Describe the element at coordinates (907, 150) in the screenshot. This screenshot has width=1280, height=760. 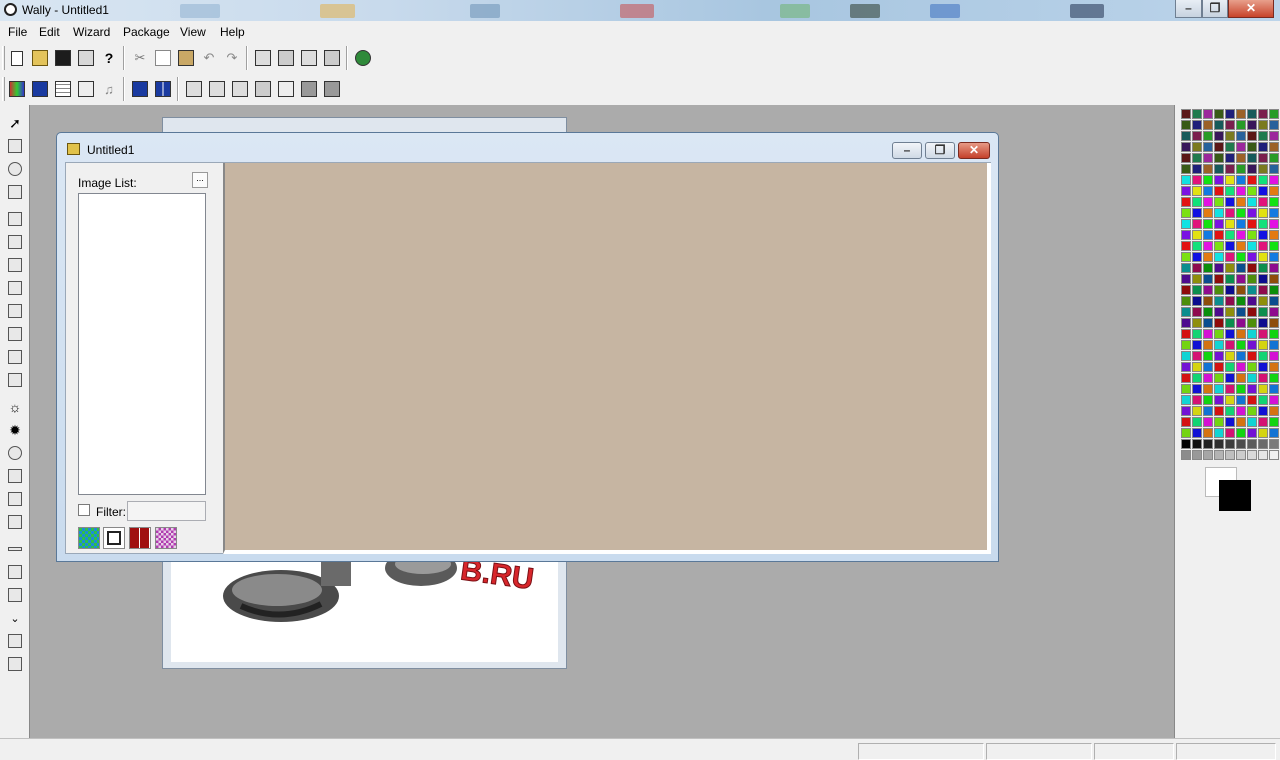
I see `child-minimize-button: –` at that location.